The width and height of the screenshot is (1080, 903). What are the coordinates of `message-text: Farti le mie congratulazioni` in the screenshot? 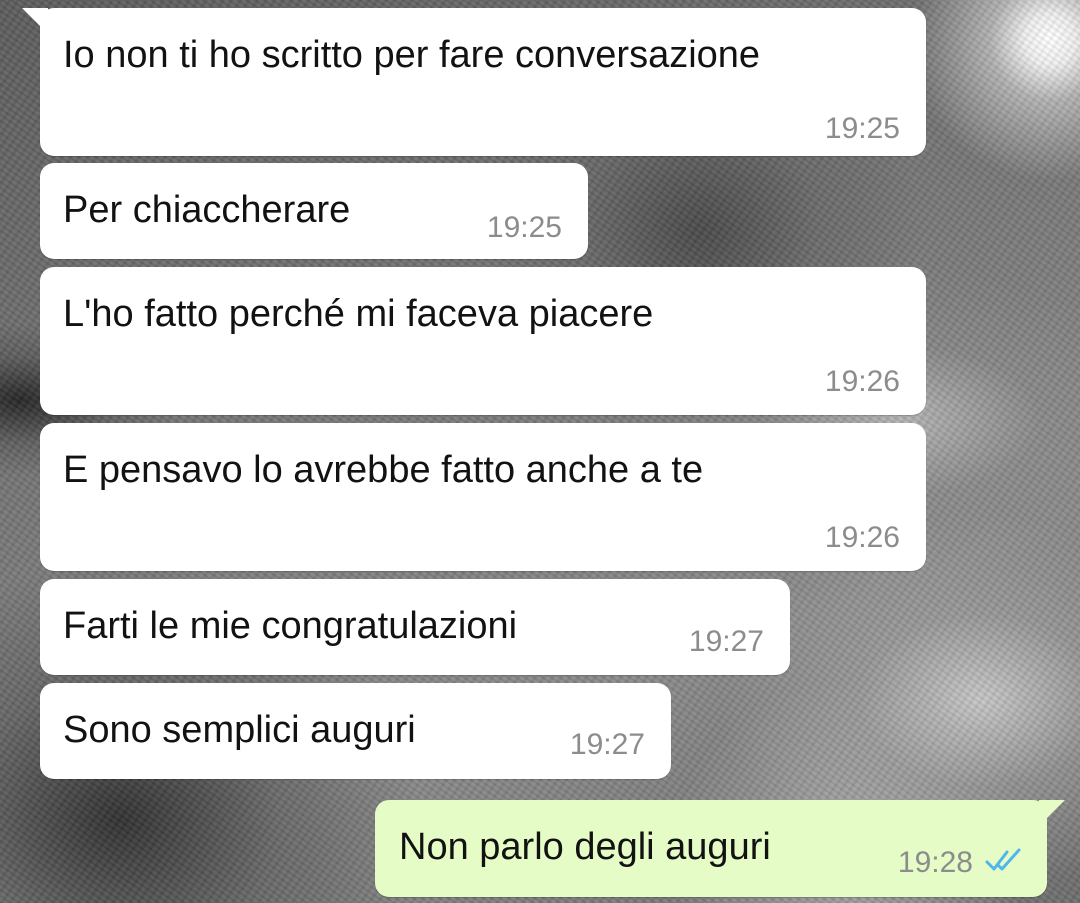 It's located at (290, 626).